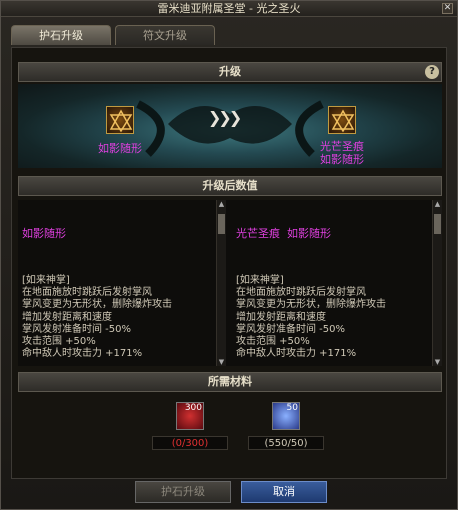 The height and width of the screenshot is (510, 458). What do you see at coordinates (292, 408) in the screenshot?
I see `material-count-badge: 50` at bounding box center [292, 408].